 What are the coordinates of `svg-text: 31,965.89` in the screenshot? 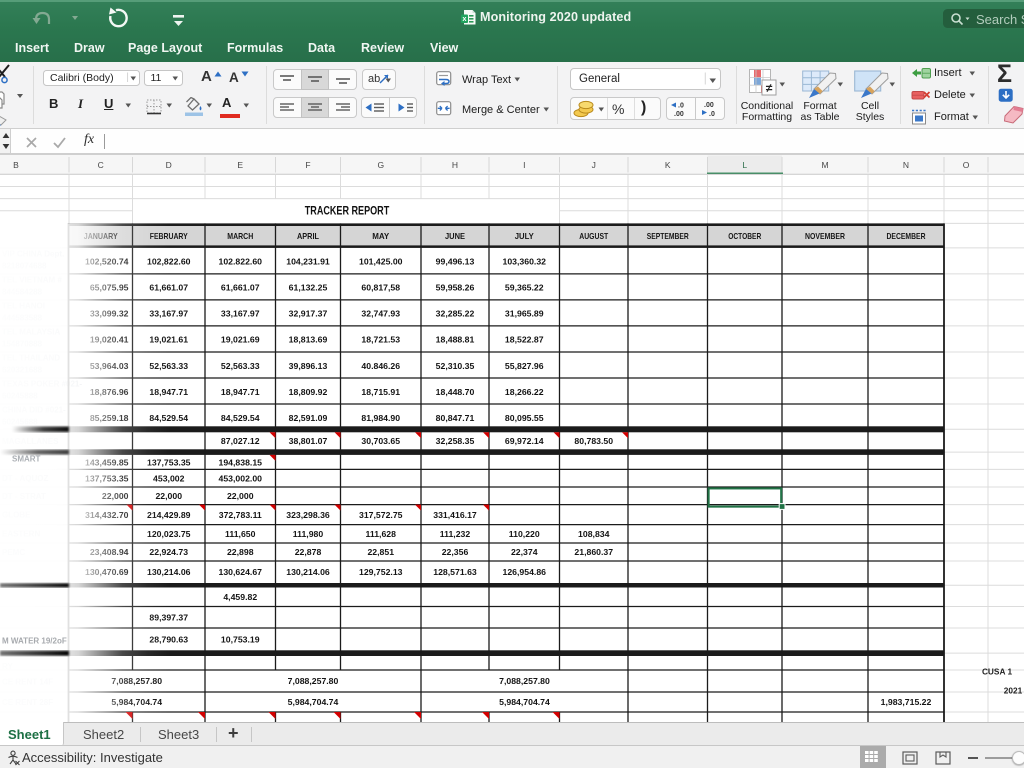 It's located at (524, 314).